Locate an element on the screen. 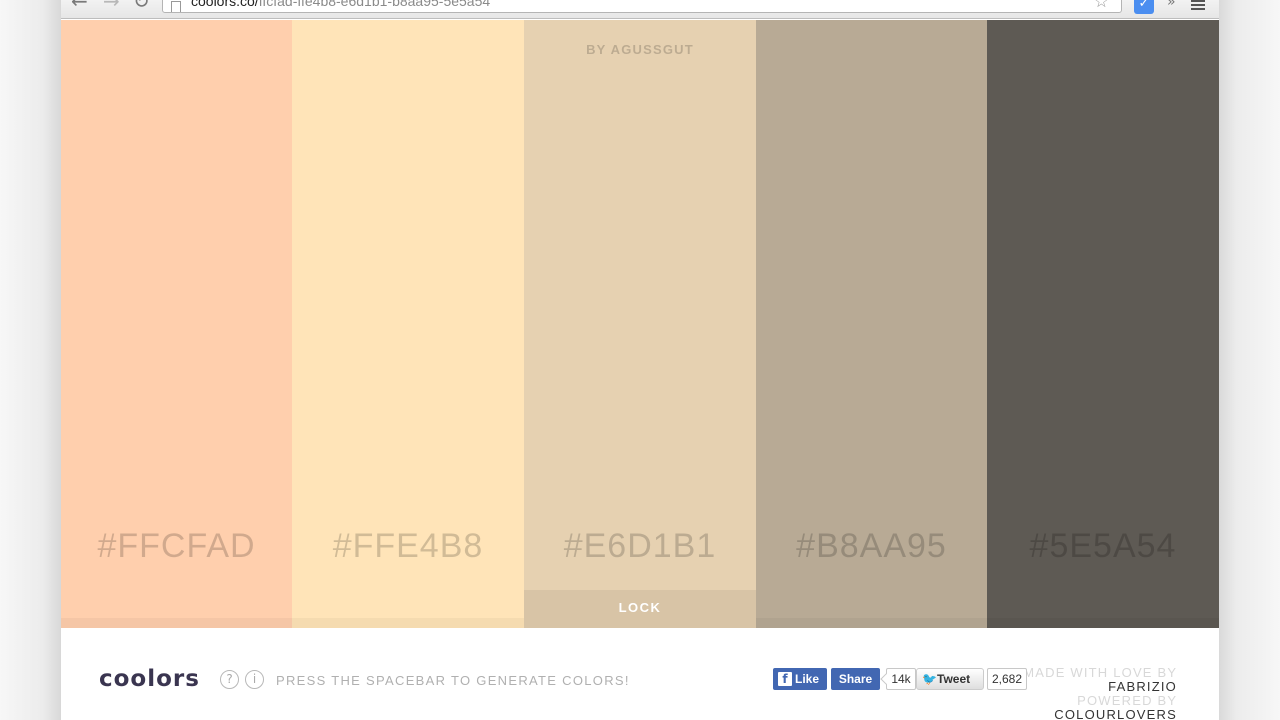 The image size is (1280, 720). swatch-hex-1: #FFCFAD is located at coordinates (176, 546).